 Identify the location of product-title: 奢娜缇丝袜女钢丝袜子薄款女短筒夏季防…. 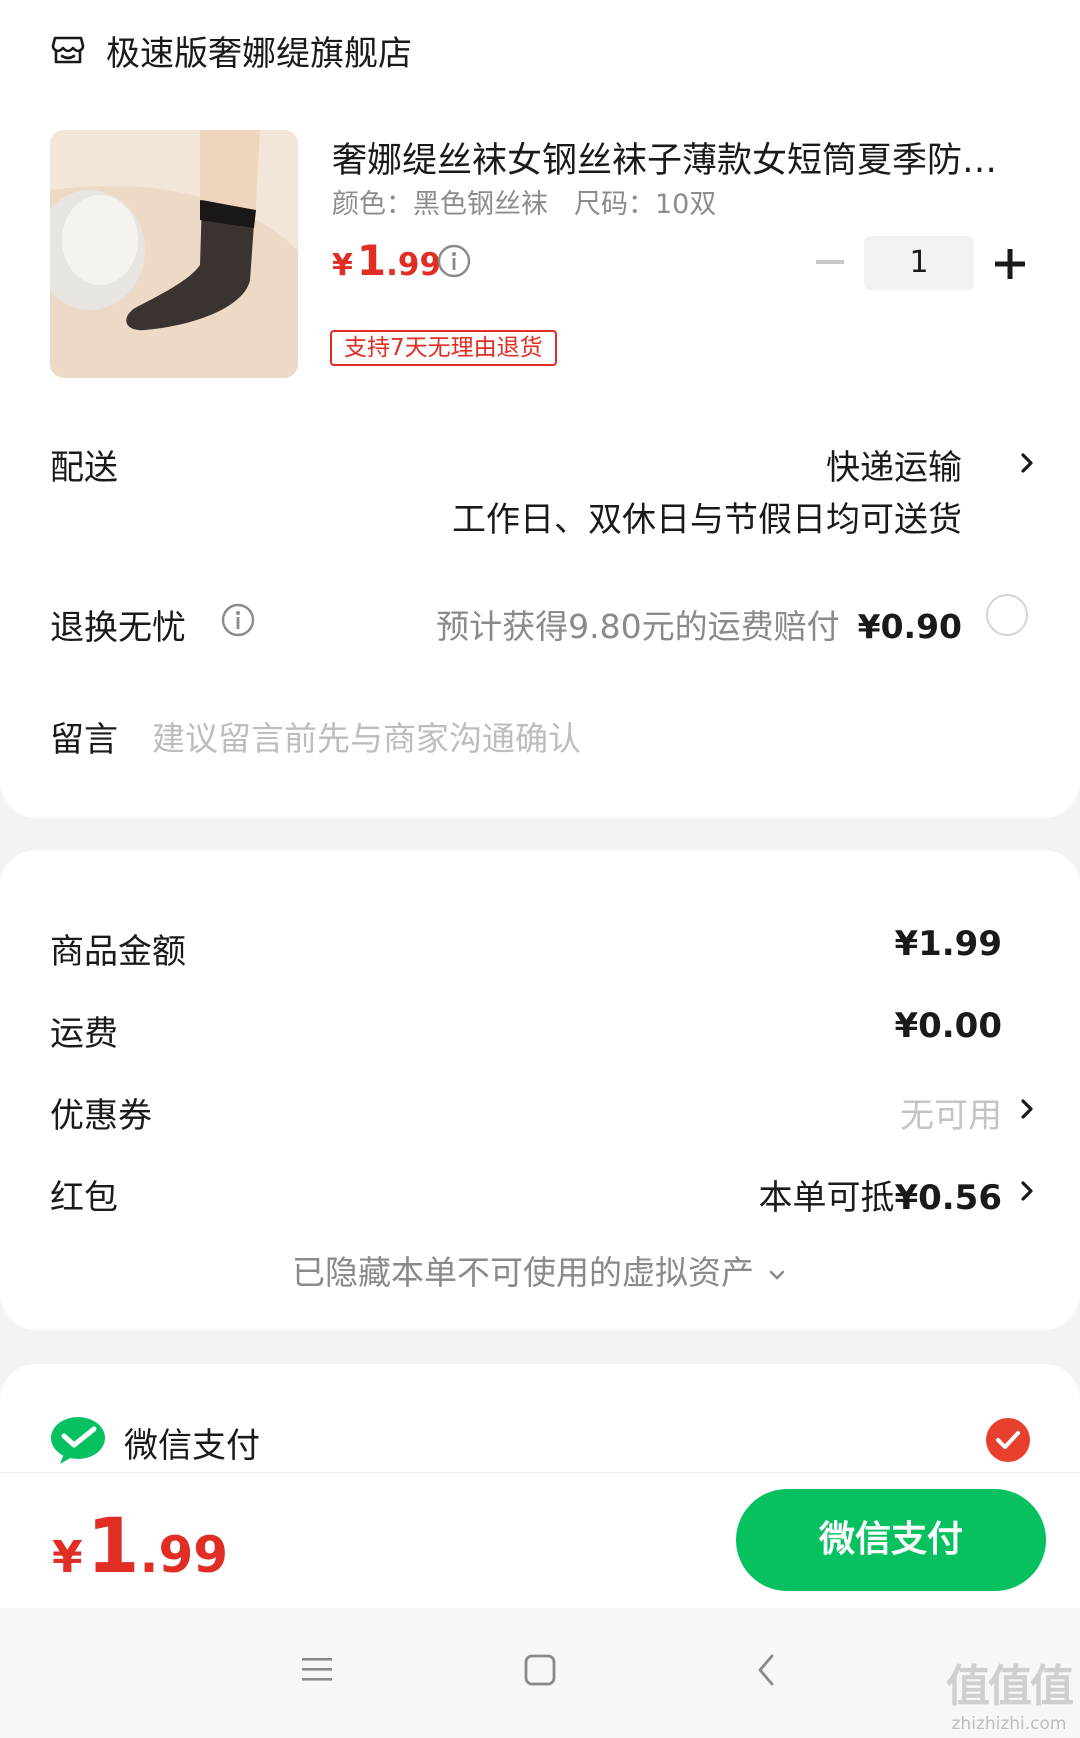
(682, 157).